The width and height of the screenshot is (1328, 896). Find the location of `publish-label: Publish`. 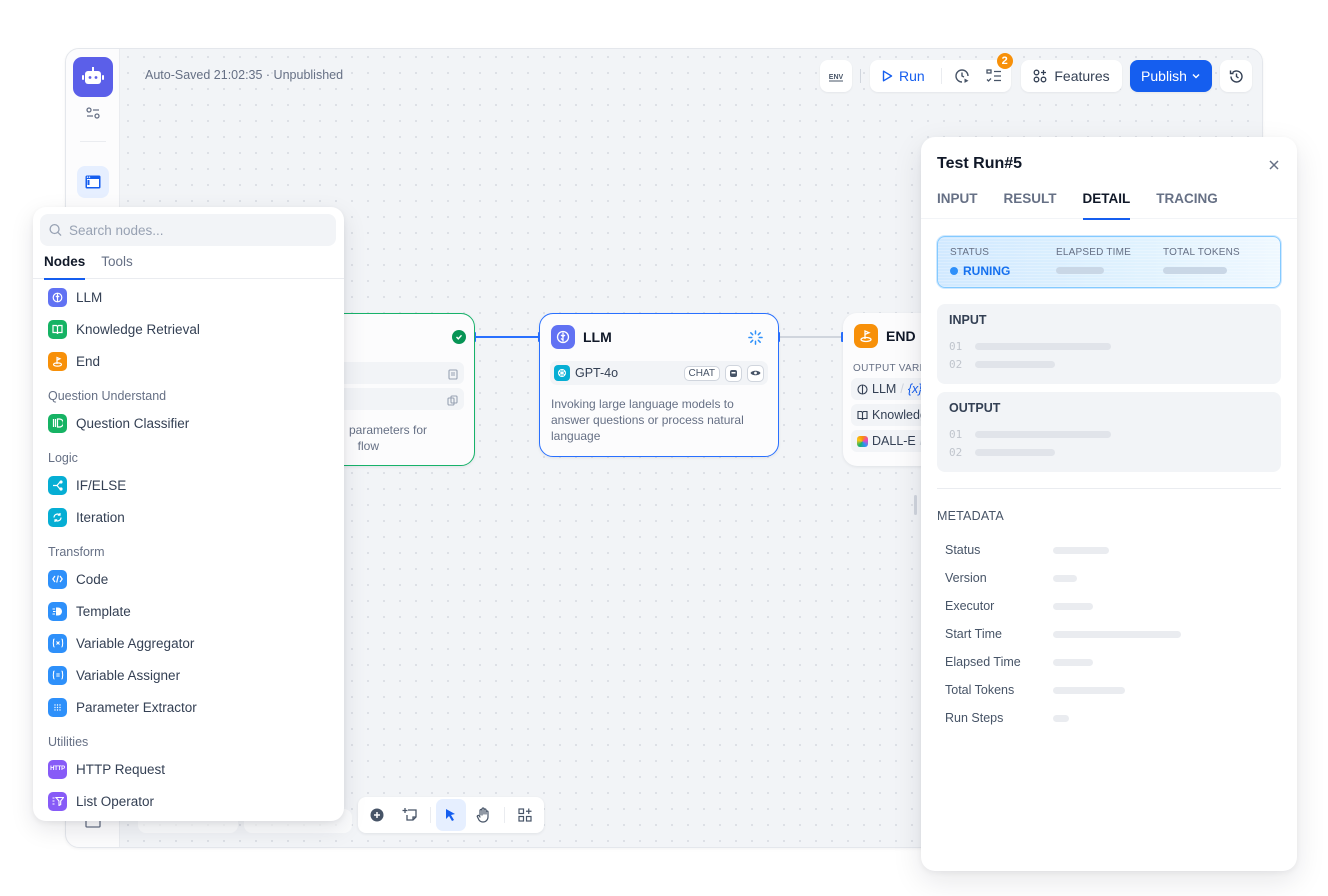

publish-label: Publish is located at coordinates (1164, 76).